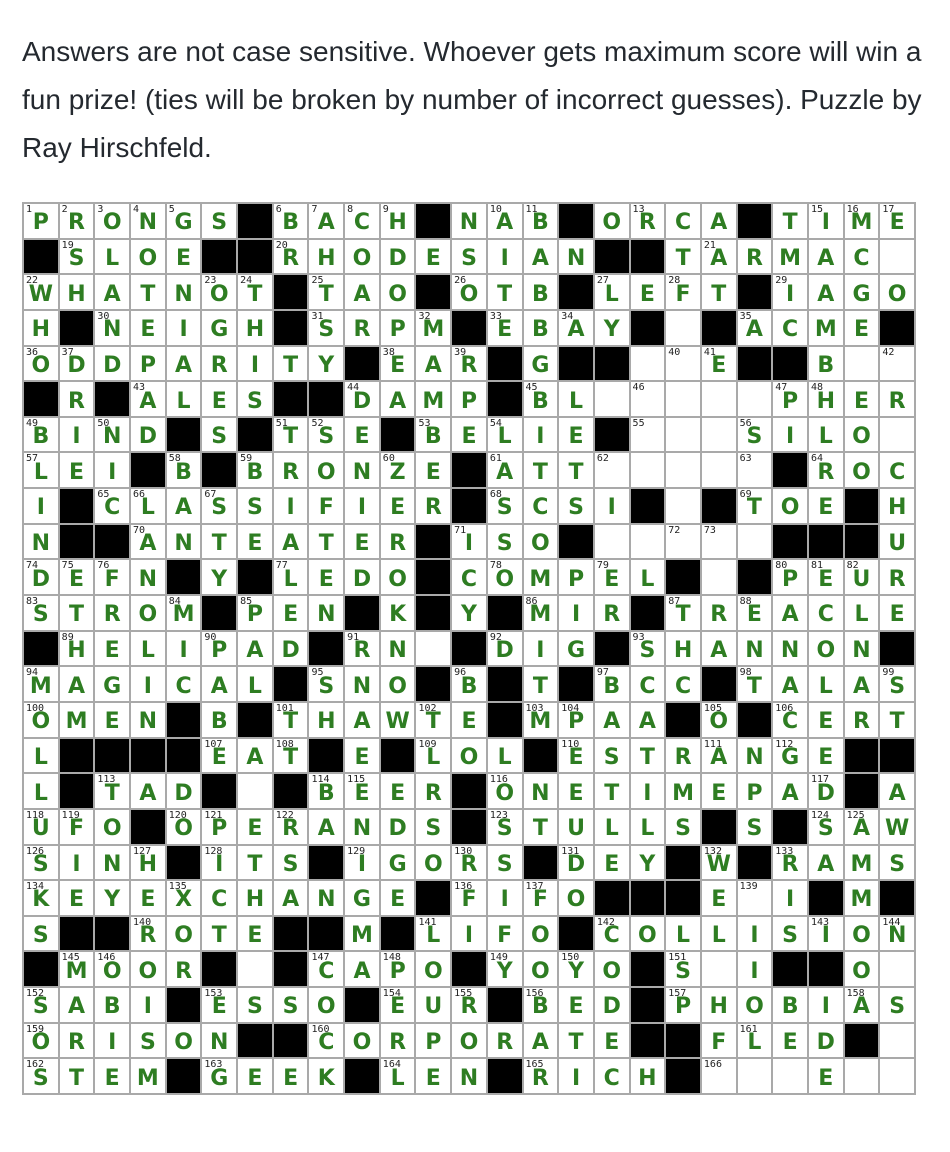  What do you see at coordinates (790, 1005) in the screenshot?
I see `grid-cell: B` at bounding box center [790, 1005].